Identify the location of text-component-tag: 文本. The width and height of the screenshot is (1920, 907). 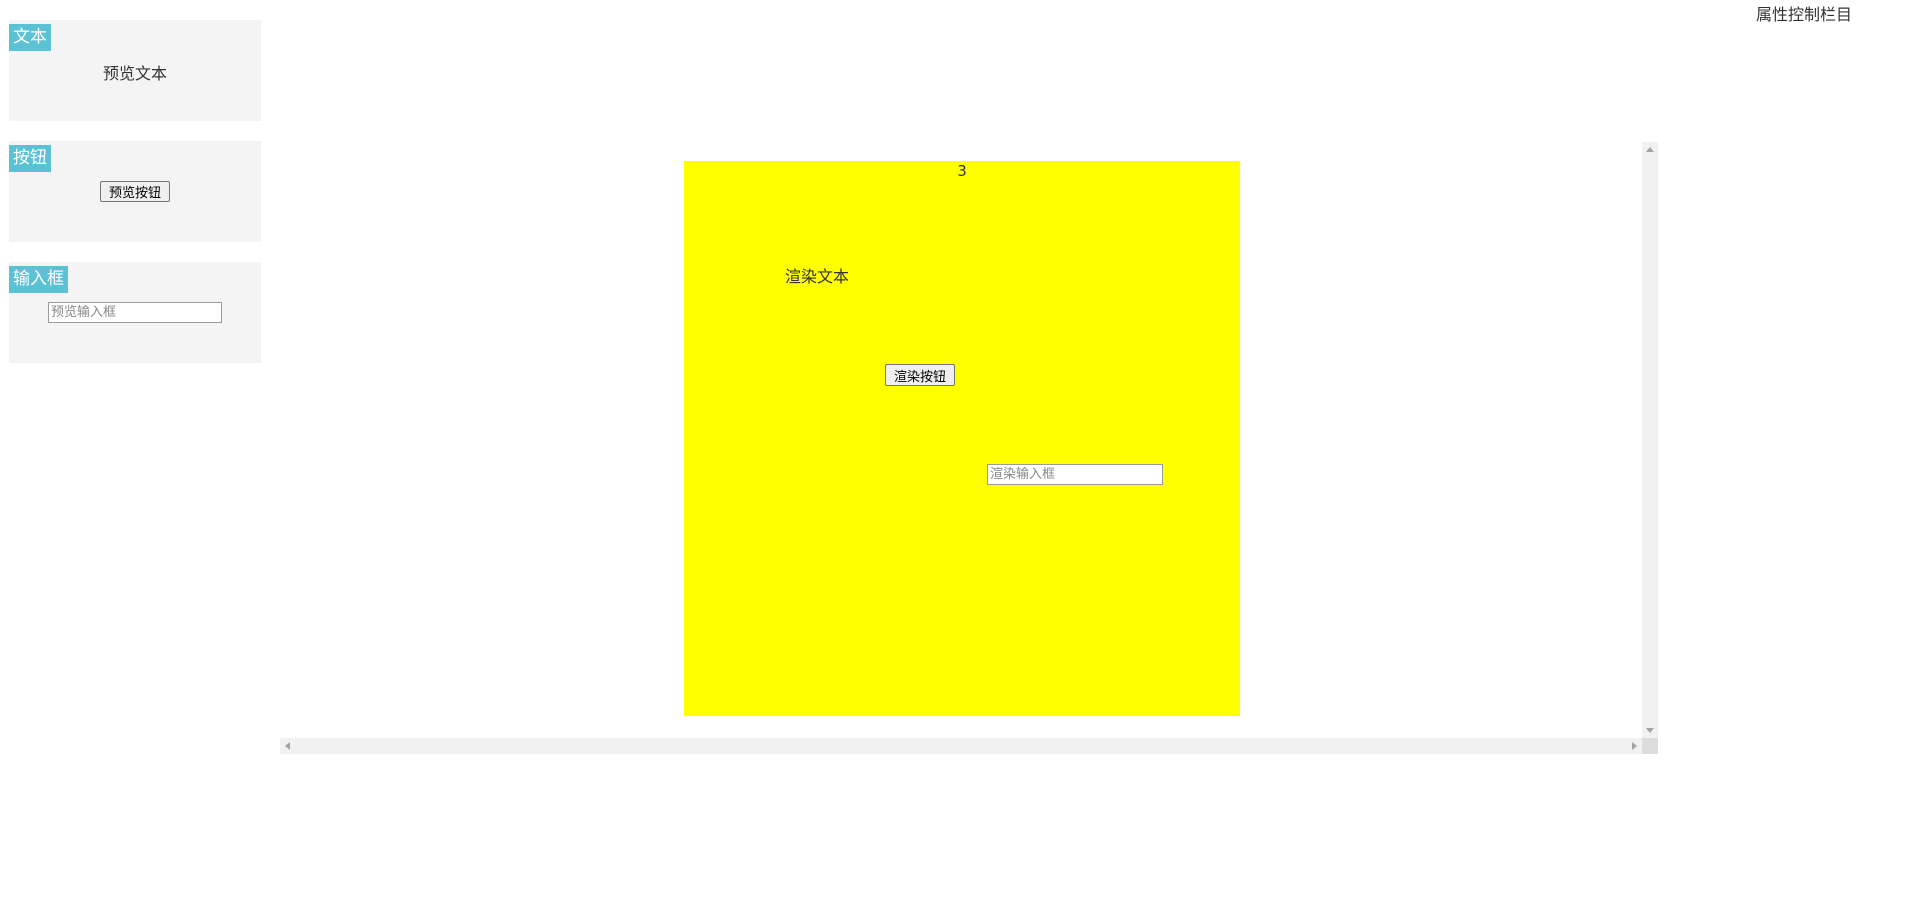
(30, 37).